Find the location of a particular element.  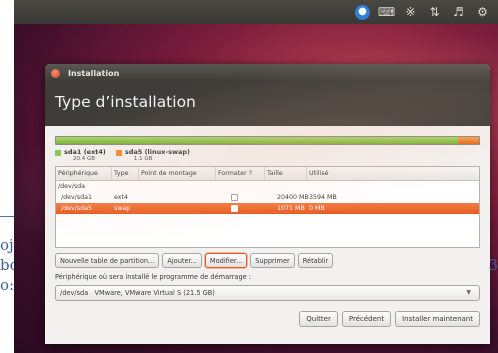

legend-size: 20.4 GB is located at coordinates (84, 159).